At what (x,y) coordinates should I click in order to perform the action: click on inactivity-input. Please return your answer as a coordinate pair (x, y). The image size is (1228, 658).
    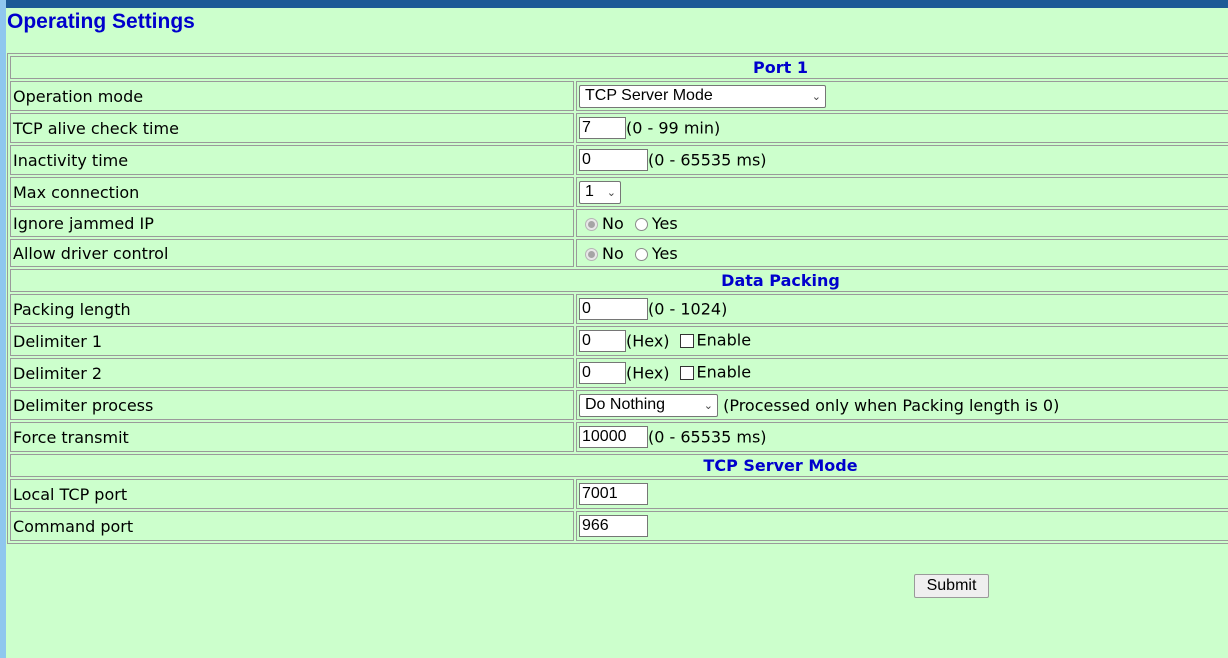
    Looking at the image, I should click on (613, 160).